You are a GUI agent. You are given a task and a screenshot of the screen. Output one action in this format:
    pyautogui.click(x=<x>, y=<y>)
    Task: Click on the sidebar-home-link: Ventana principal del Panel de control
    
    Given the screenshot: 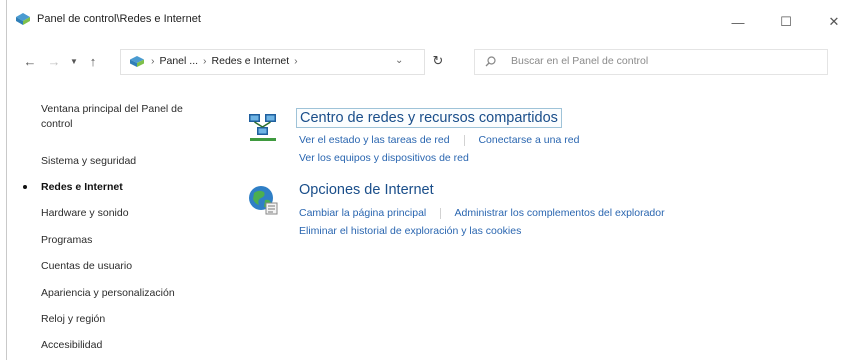 What is the action you would take?
    pyautogui.click(x=126, y=117)
    